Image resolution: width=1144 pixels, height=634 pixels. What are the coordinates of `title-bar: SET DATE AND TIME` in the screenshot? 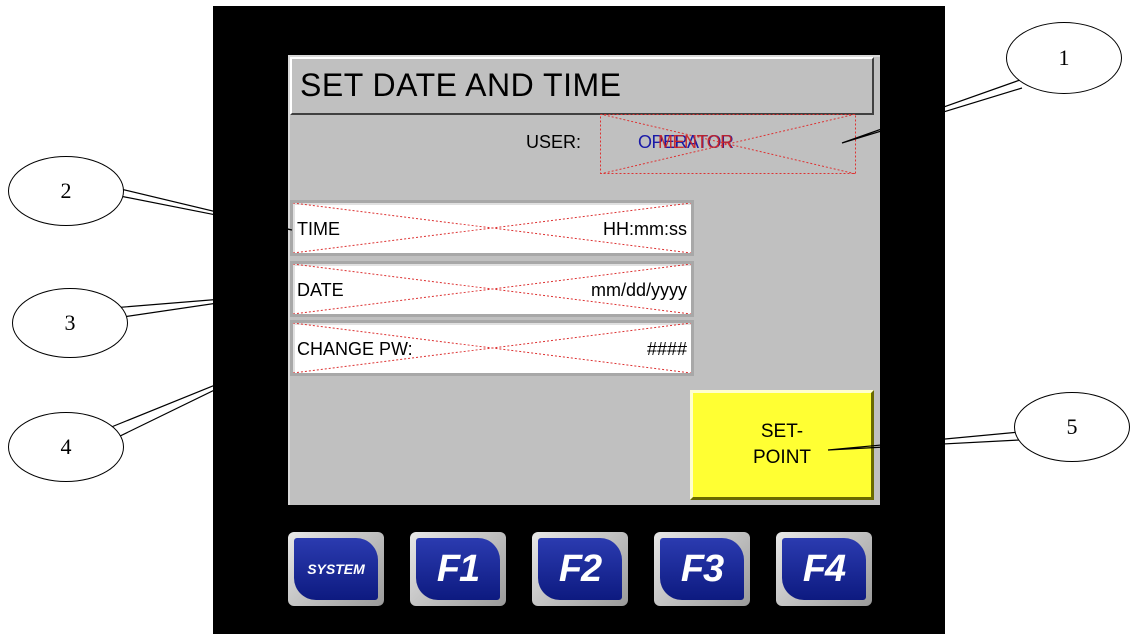 It's located at (582, 86).